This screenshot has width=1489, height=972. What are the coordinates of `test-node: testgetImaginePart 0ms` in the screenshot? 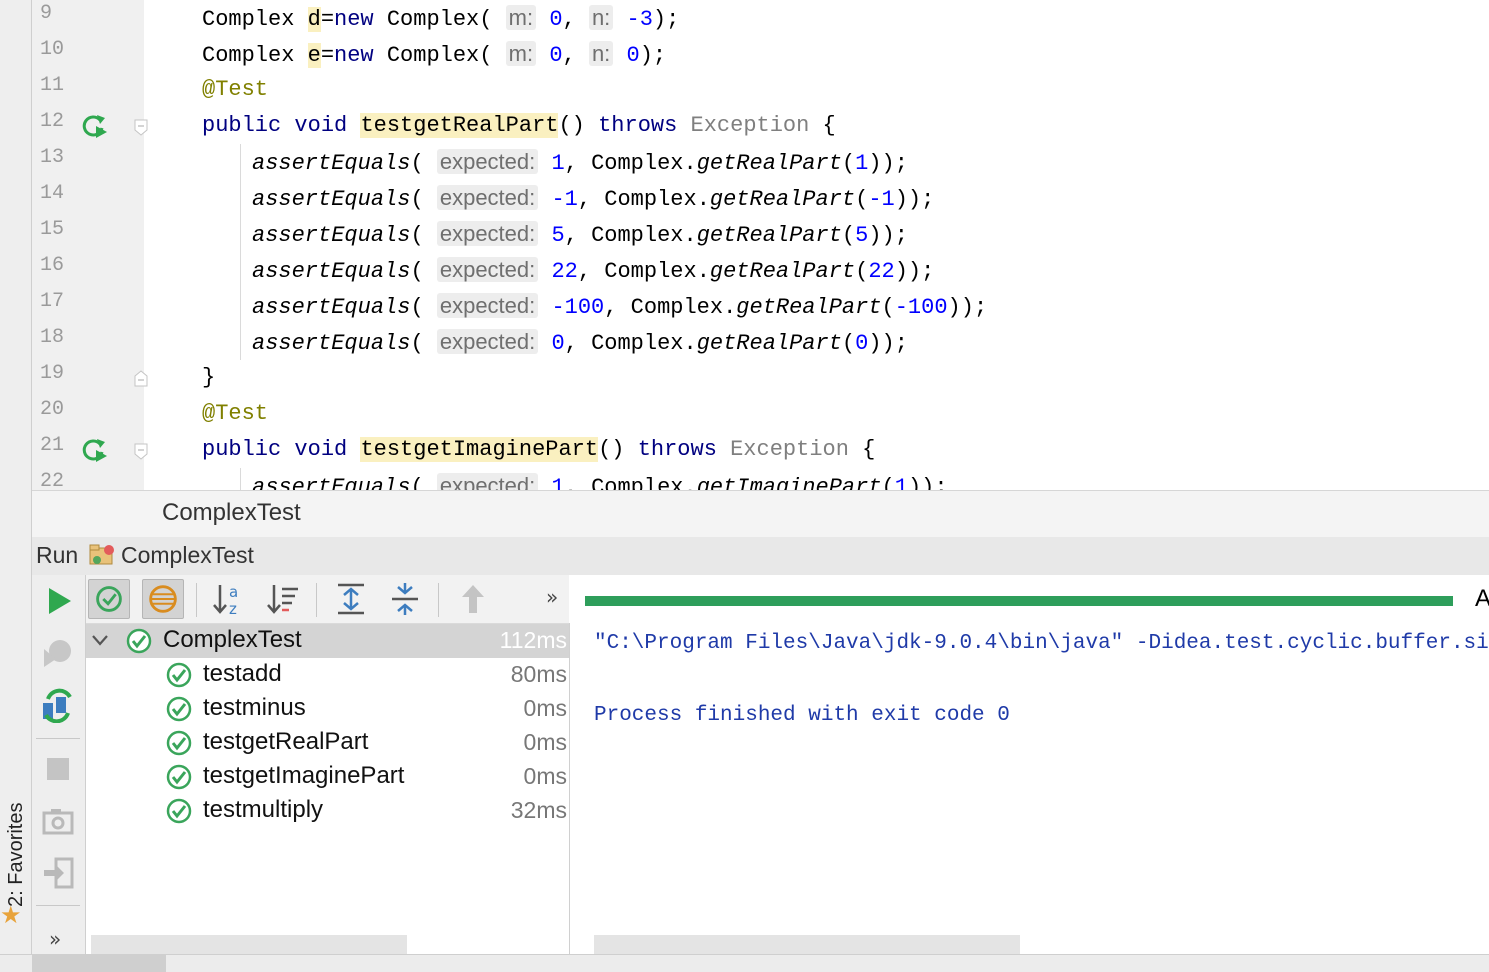 It's located at (327, 777).